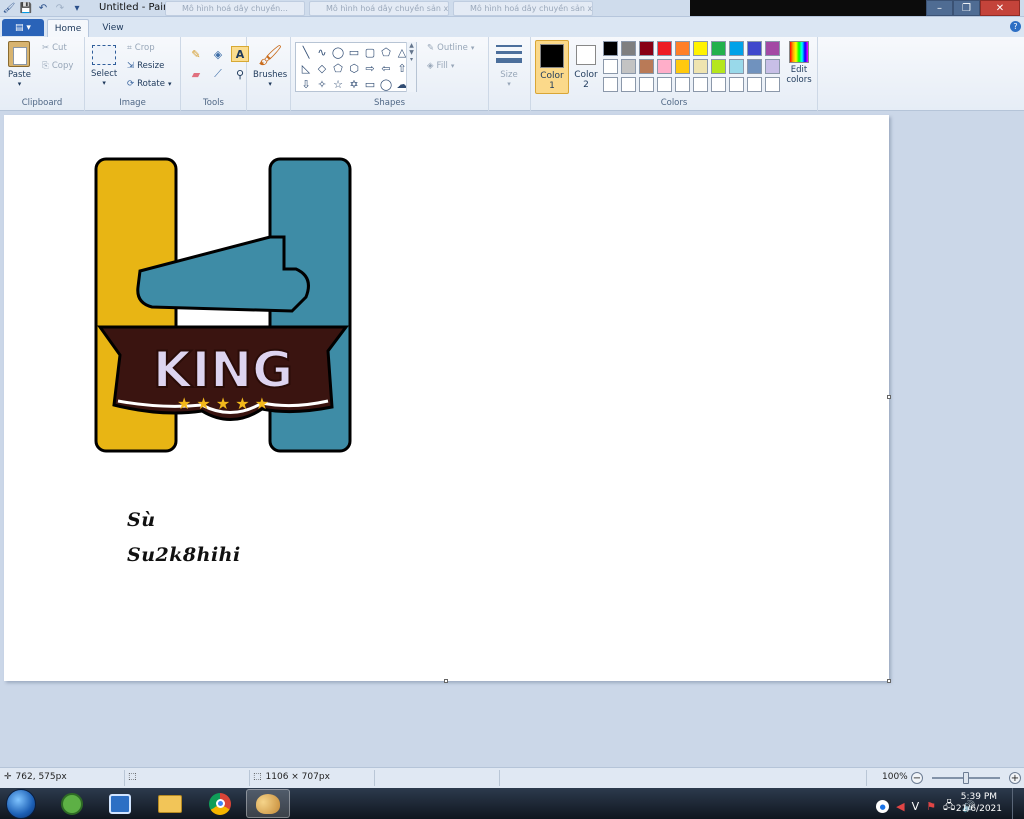 Image resolution: width=1024 pixels, height=819 pixels. What do you see at coordinates (57, 66) in the screenshot?
I see `copy-button: ⎘ Copy` at bounding box center [57, 66].